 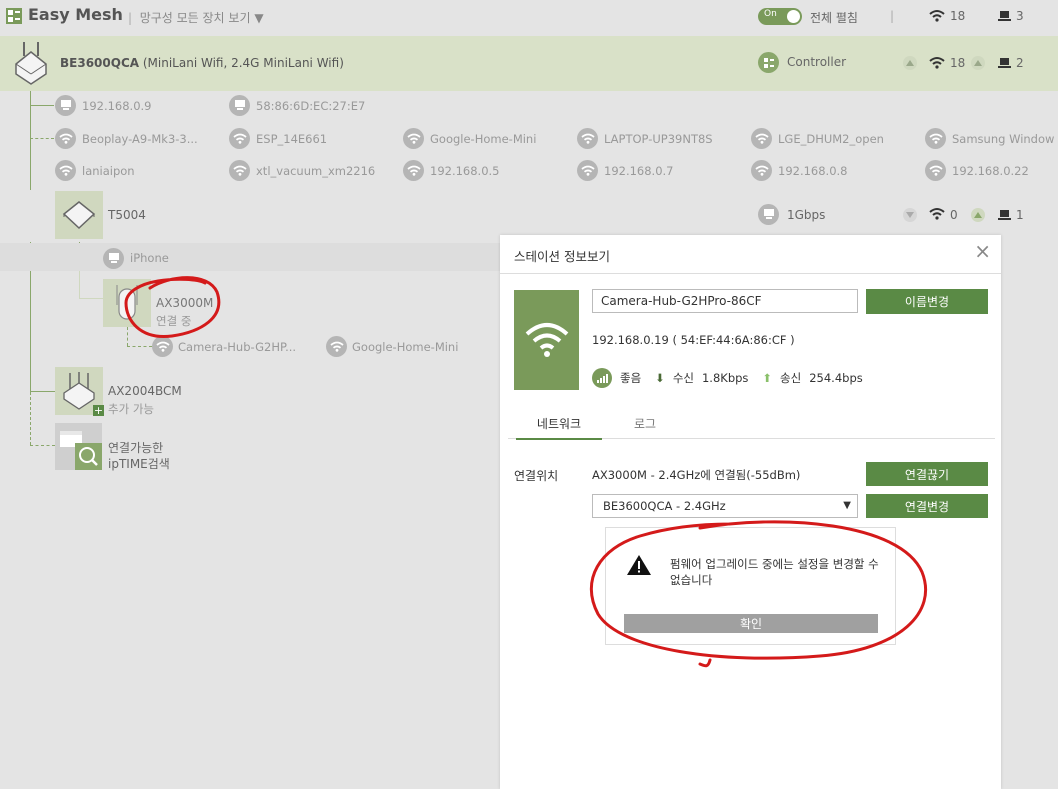 I want to click on client-label: 192.168.0.9, so click(x=117, y=106).